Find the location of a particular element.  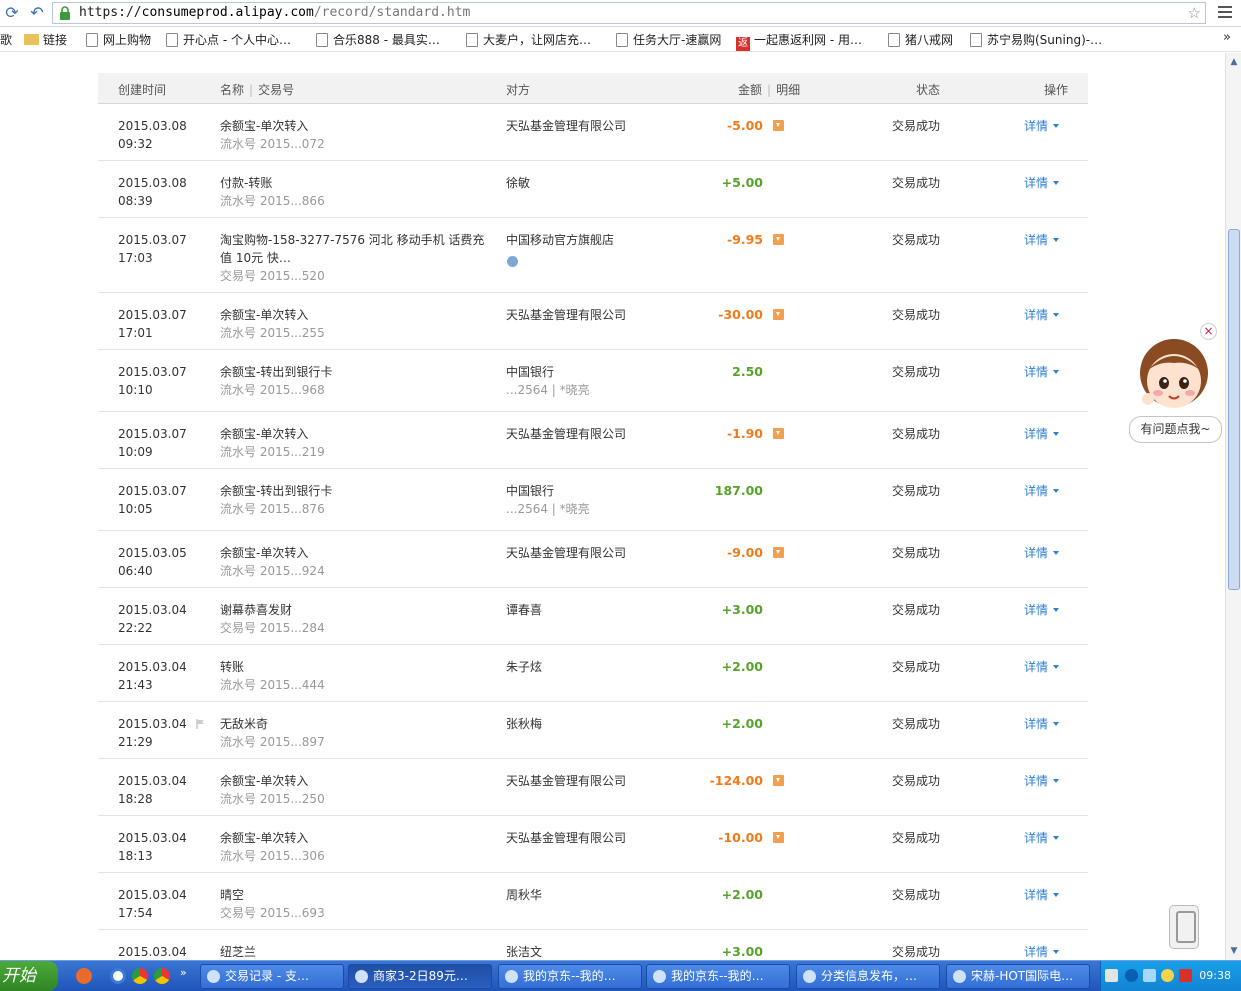

bookmark-item: 链接 is located at coordinates (45, 39).